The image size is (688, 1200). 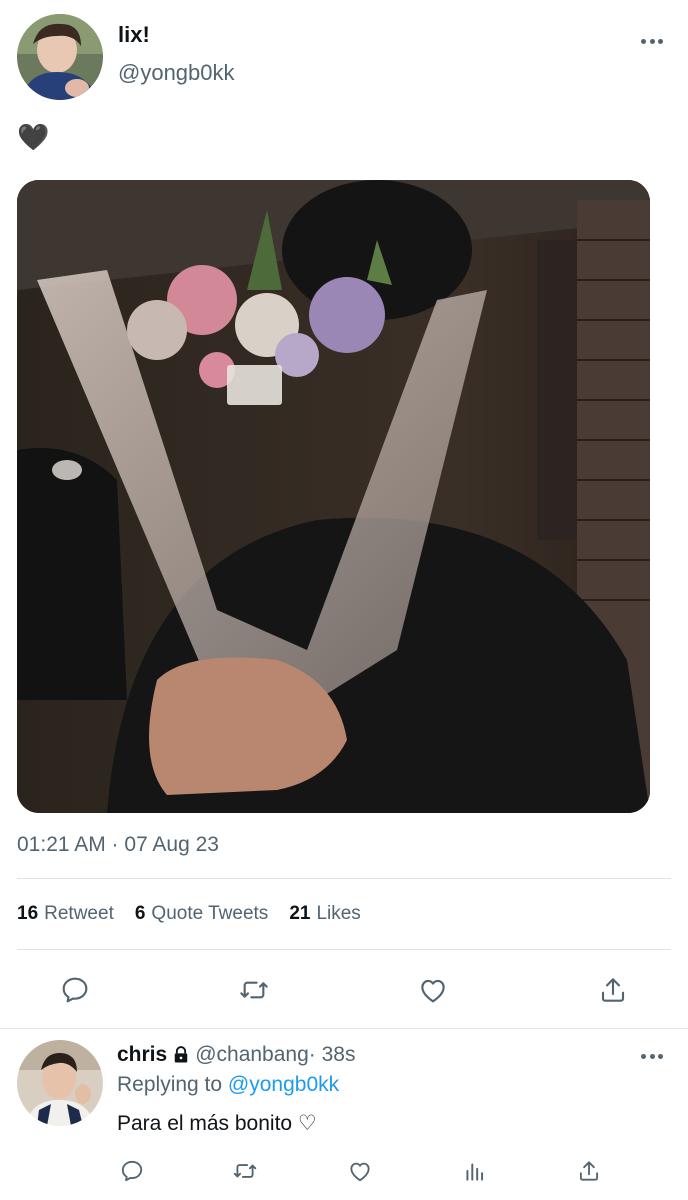 I want to click on retweet-button, so click(x=254, y=990).